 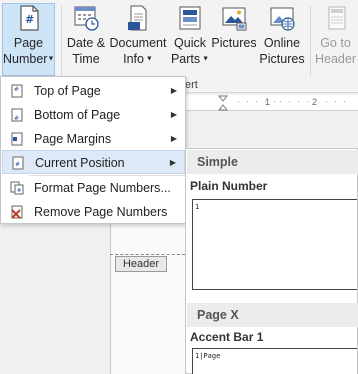 What do you see at coordinates (101, 212) in the screenshot?
I see `menu-item-label: Remove Page Numbers` at bounding box center [101, 212].